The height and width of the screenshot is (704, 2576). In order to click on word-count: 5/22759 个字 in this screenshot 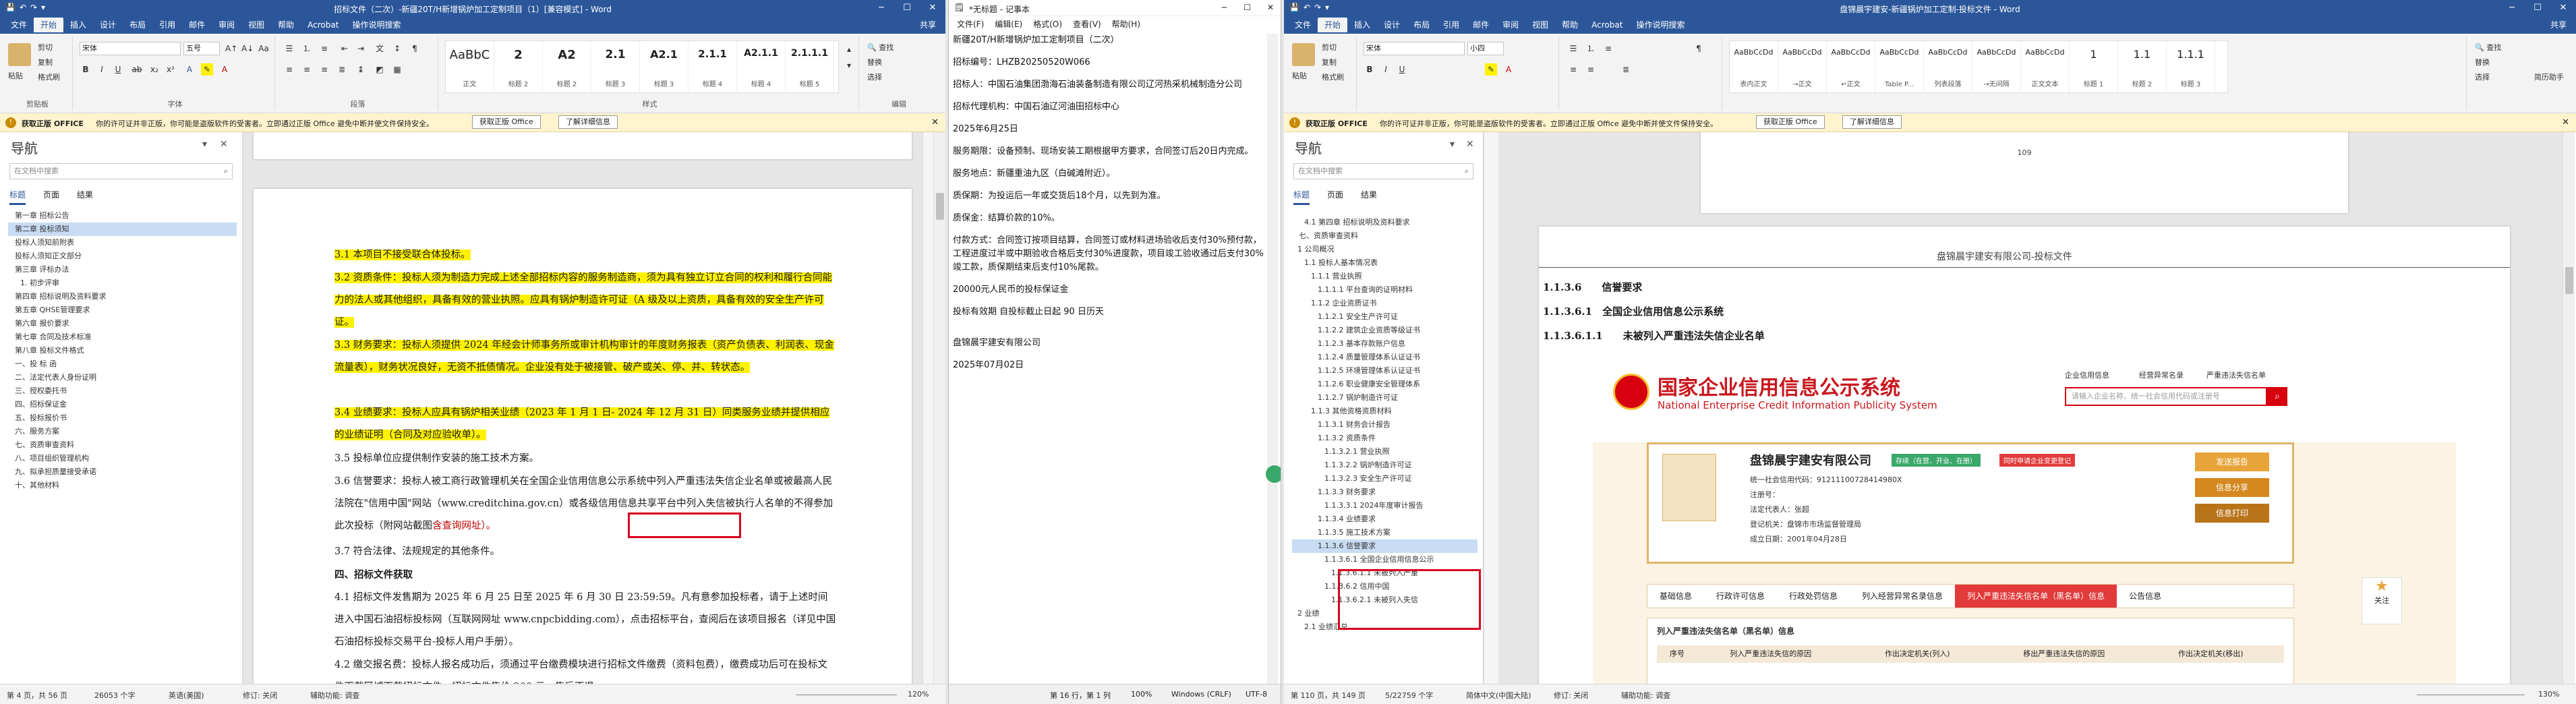, I will do `click(1409, 695)`.